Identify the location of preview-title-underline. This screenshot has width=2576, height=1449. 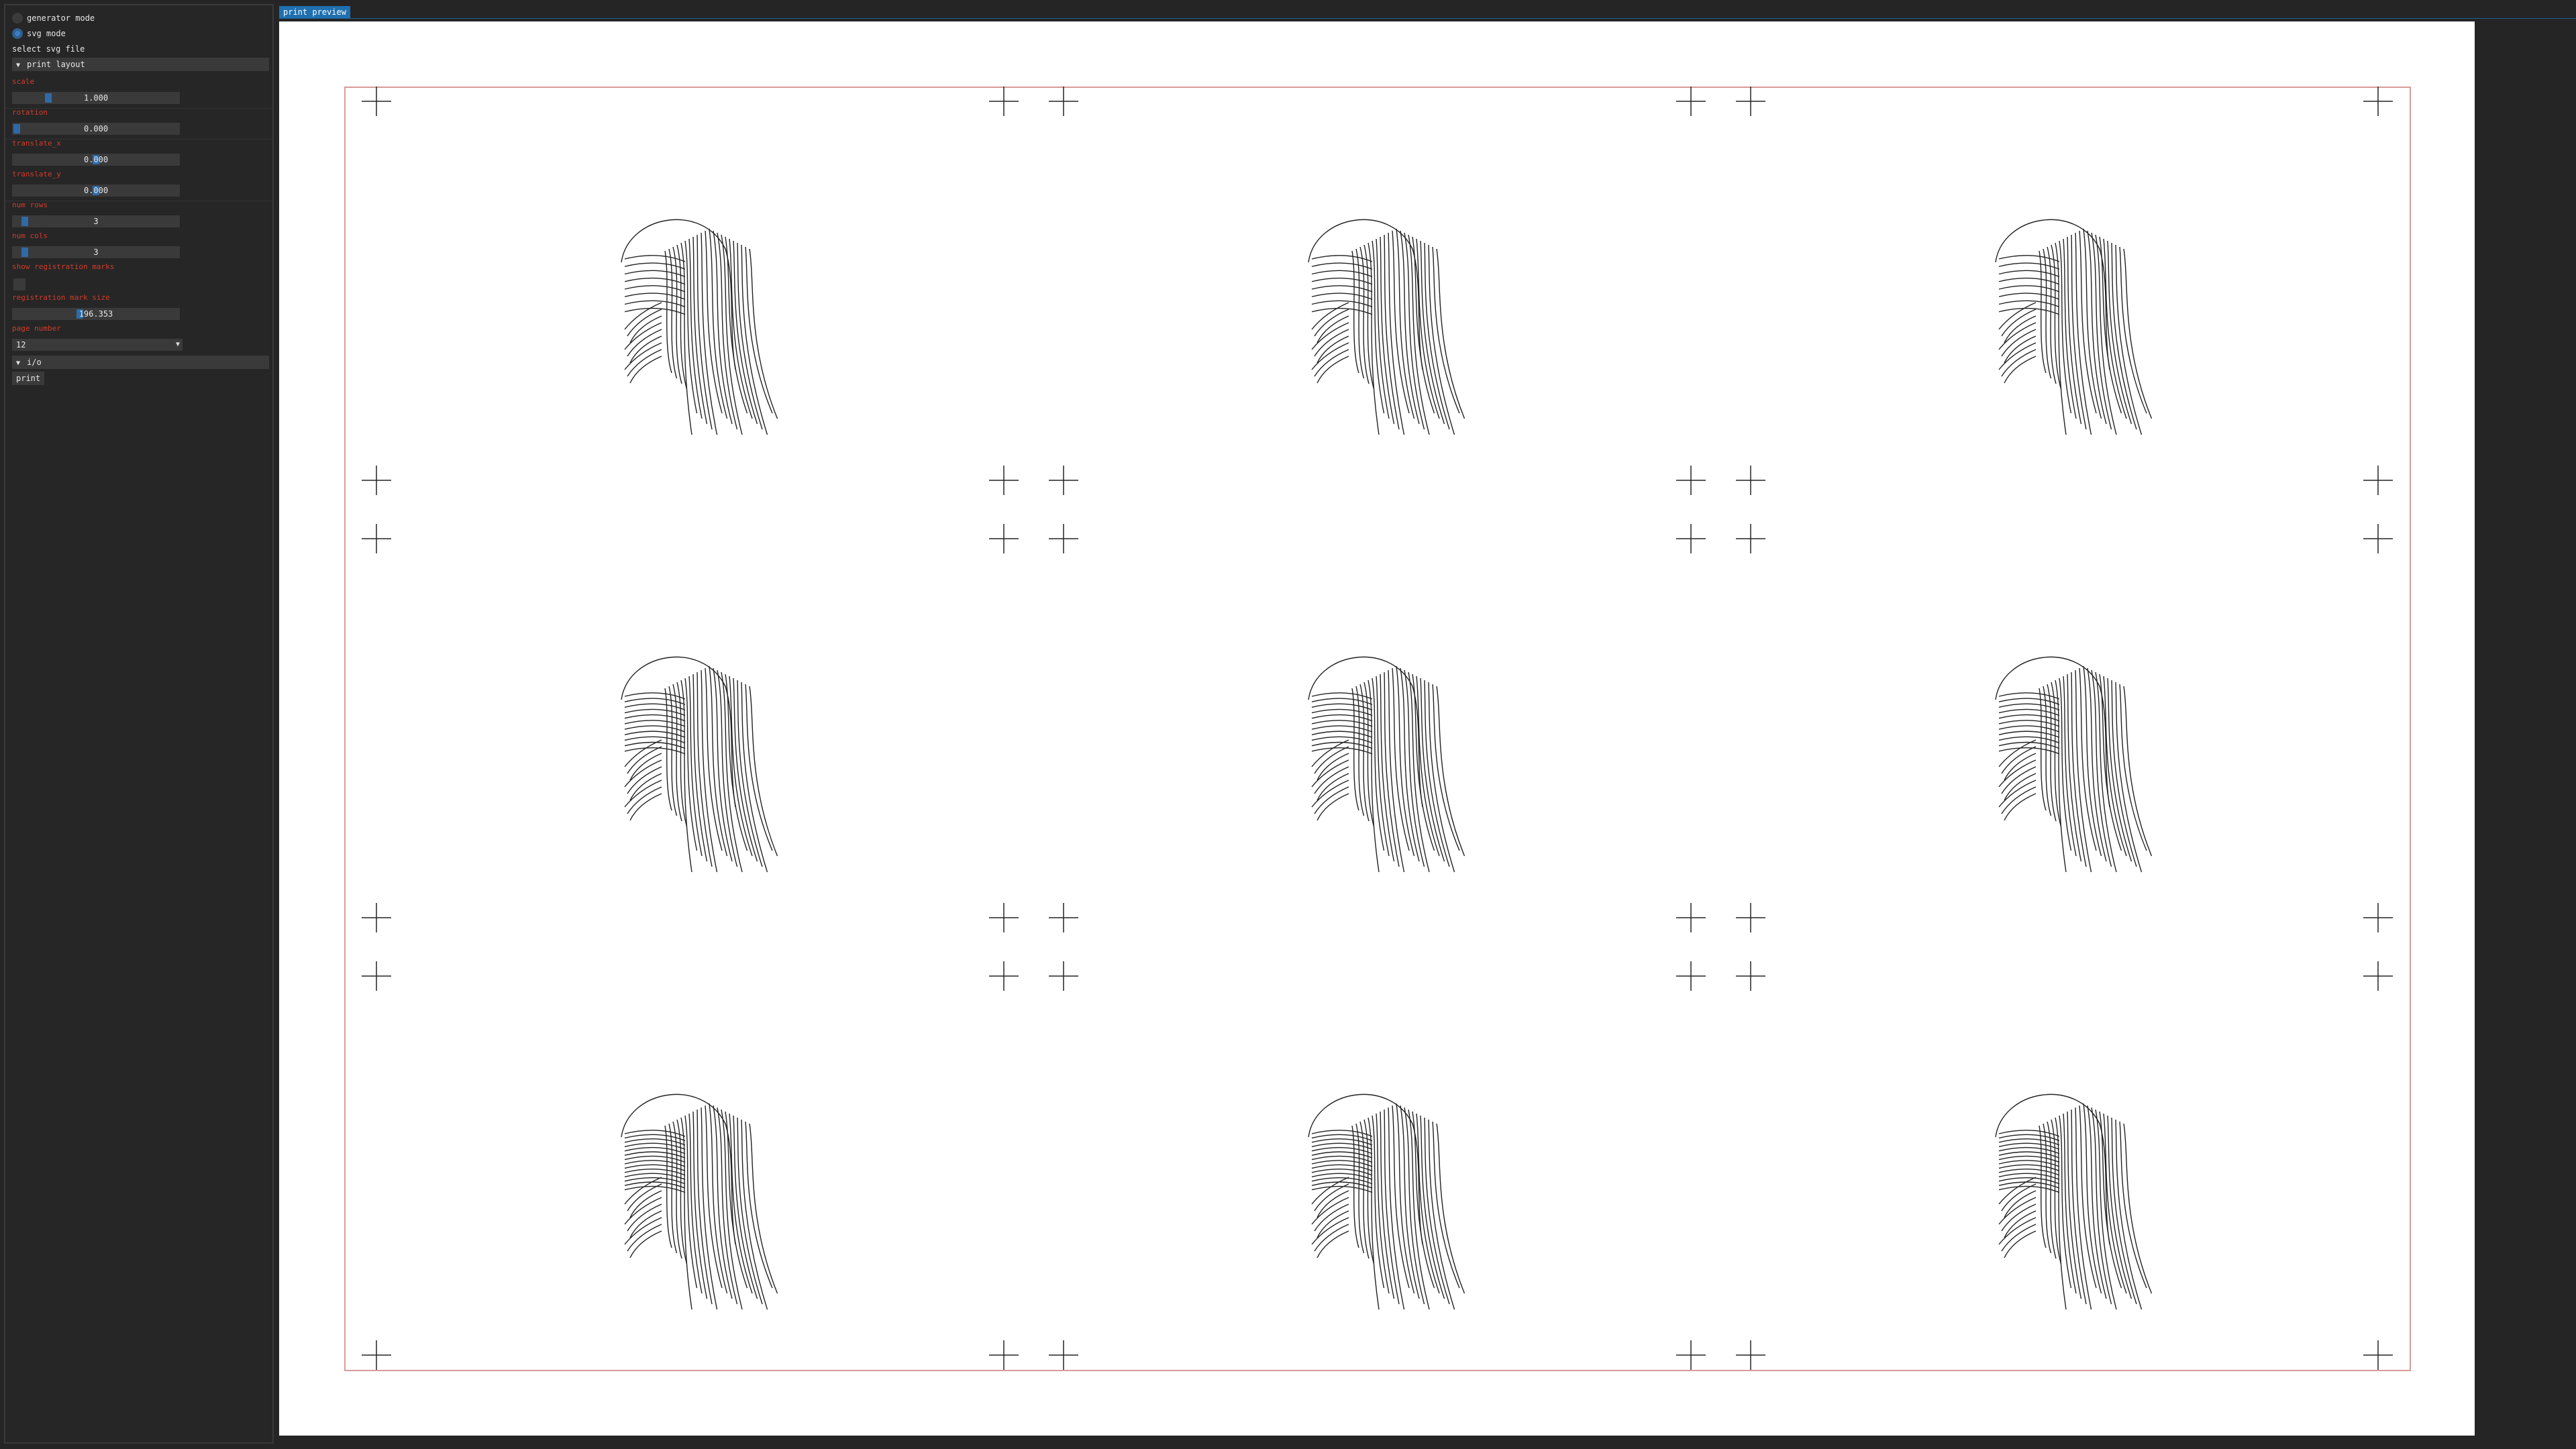
(1427, 18).